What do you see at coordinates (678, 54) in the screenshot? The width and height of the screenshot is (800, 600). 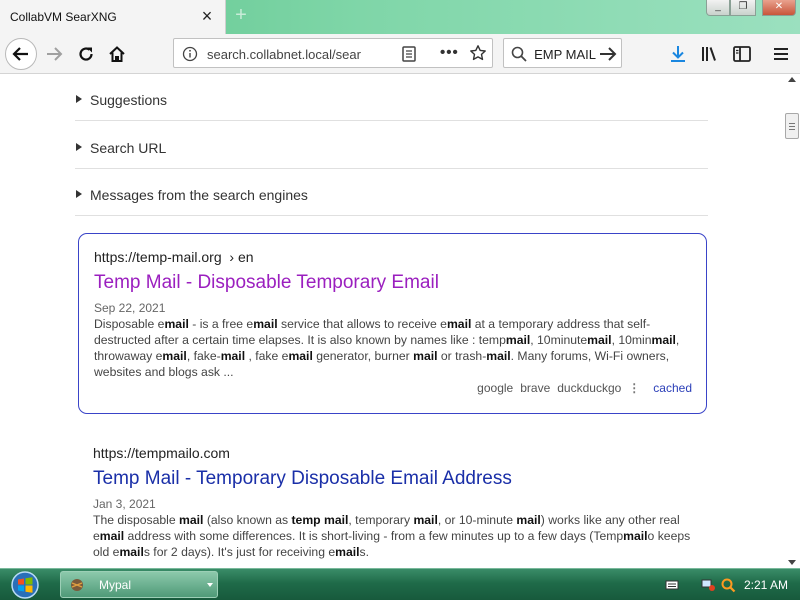 I see `download-icon` at bounding box center [678, 54].